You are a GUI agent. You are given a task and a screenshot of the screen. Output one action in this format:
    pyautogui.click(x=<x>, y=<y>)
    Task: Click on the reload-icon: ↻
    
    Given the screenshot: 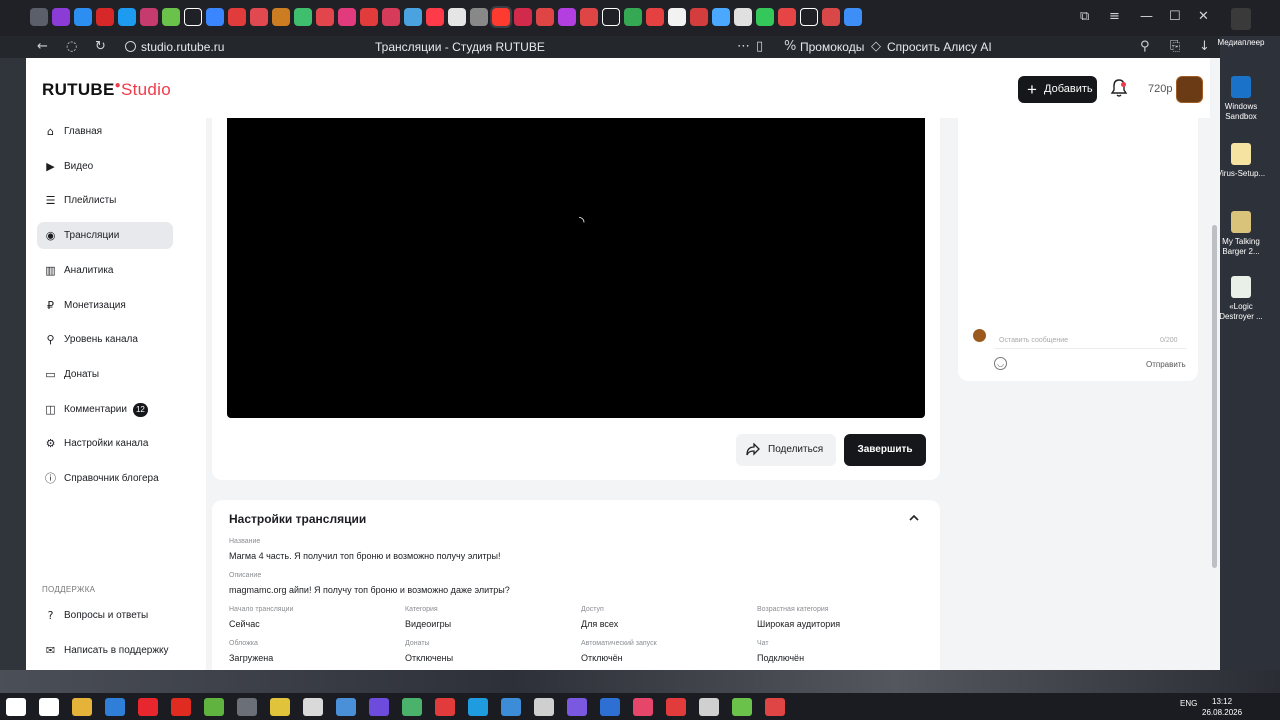 What is the action you would take?
    pyautogui.click(x=100, y=46)
    